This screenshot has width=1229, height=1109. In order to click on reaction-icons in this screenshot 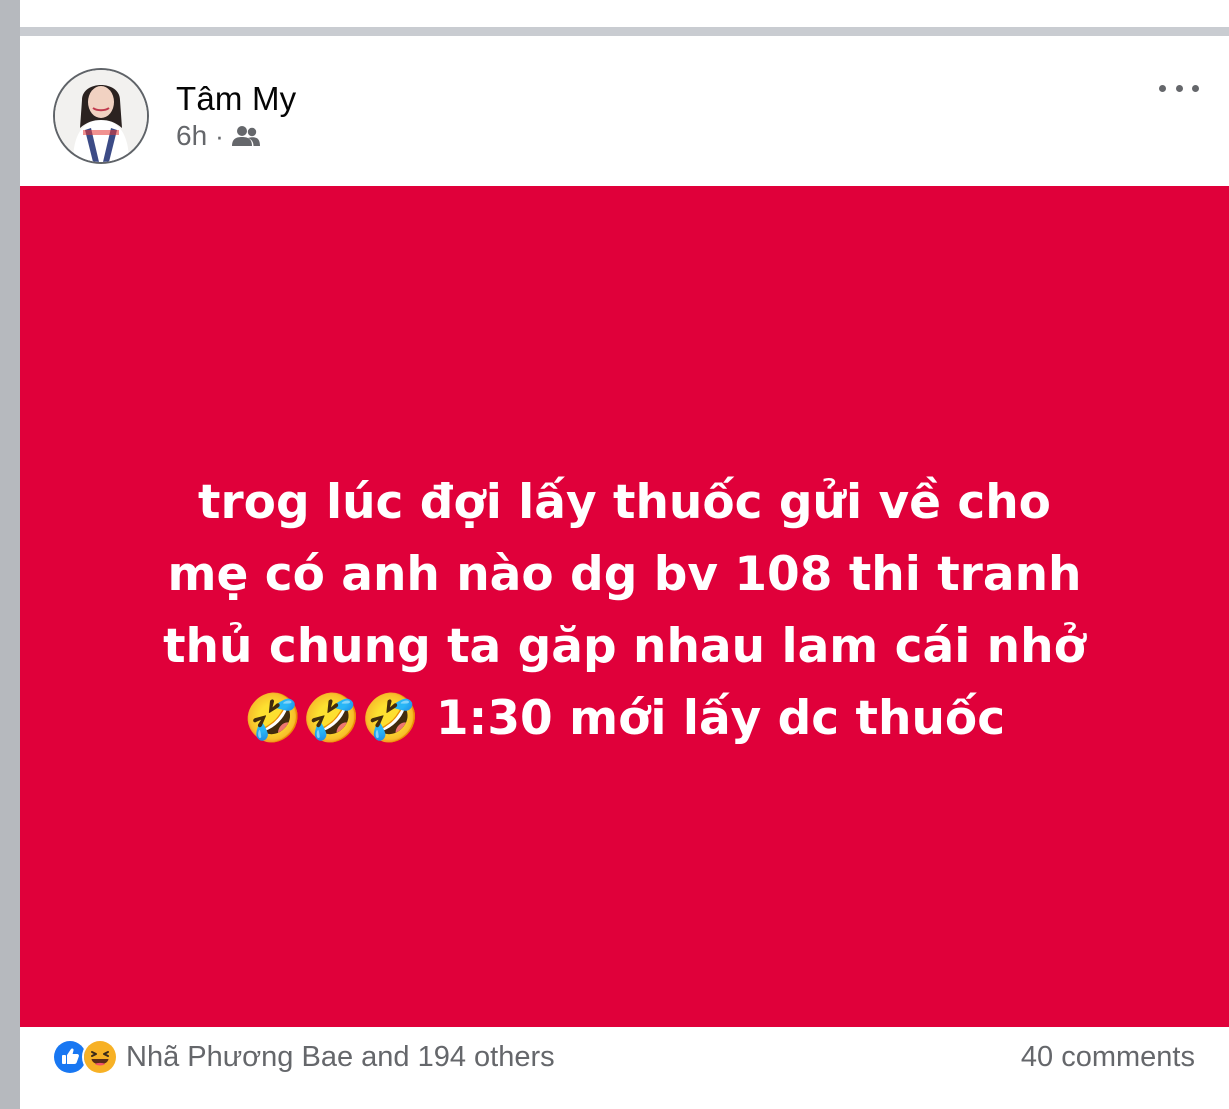, I will do `click(85, 1057)`.